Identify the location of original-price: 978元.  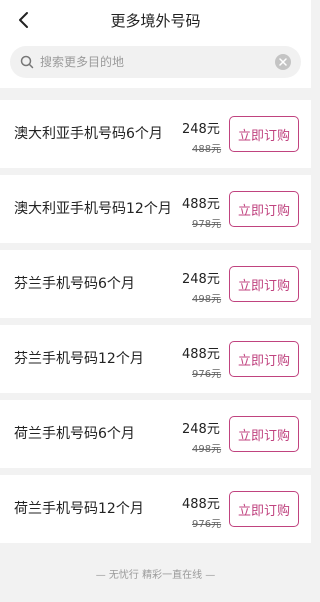
(207, 224).